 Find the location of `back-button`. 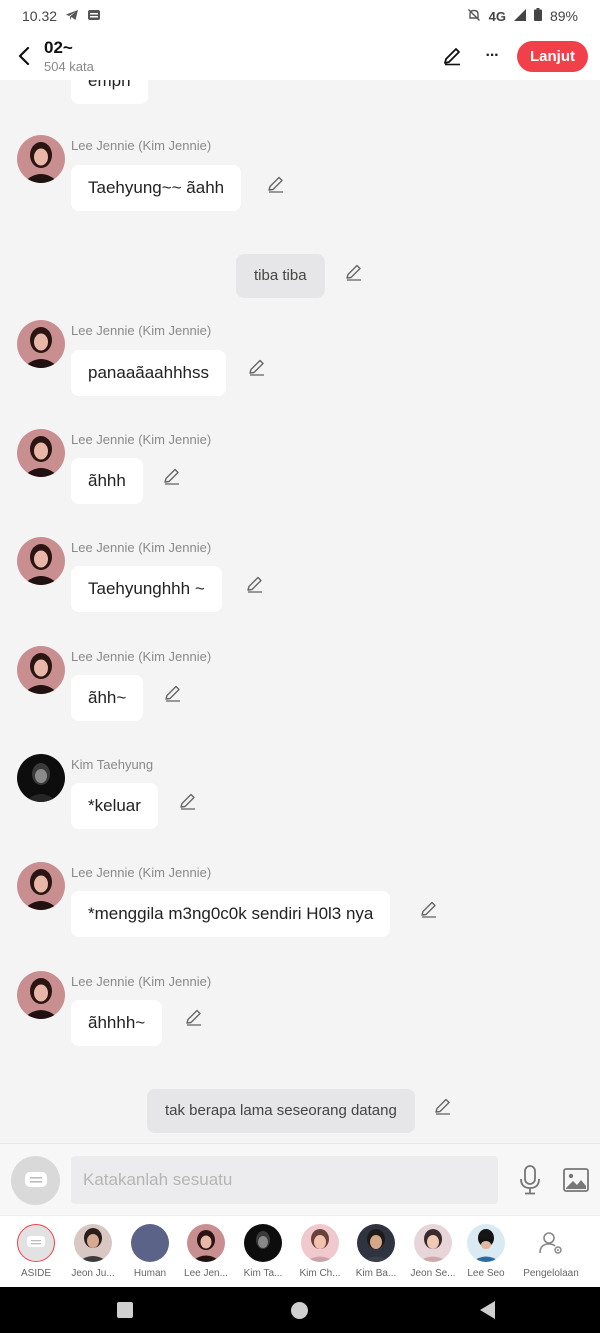

back-button is located at coordinates (24, 56).